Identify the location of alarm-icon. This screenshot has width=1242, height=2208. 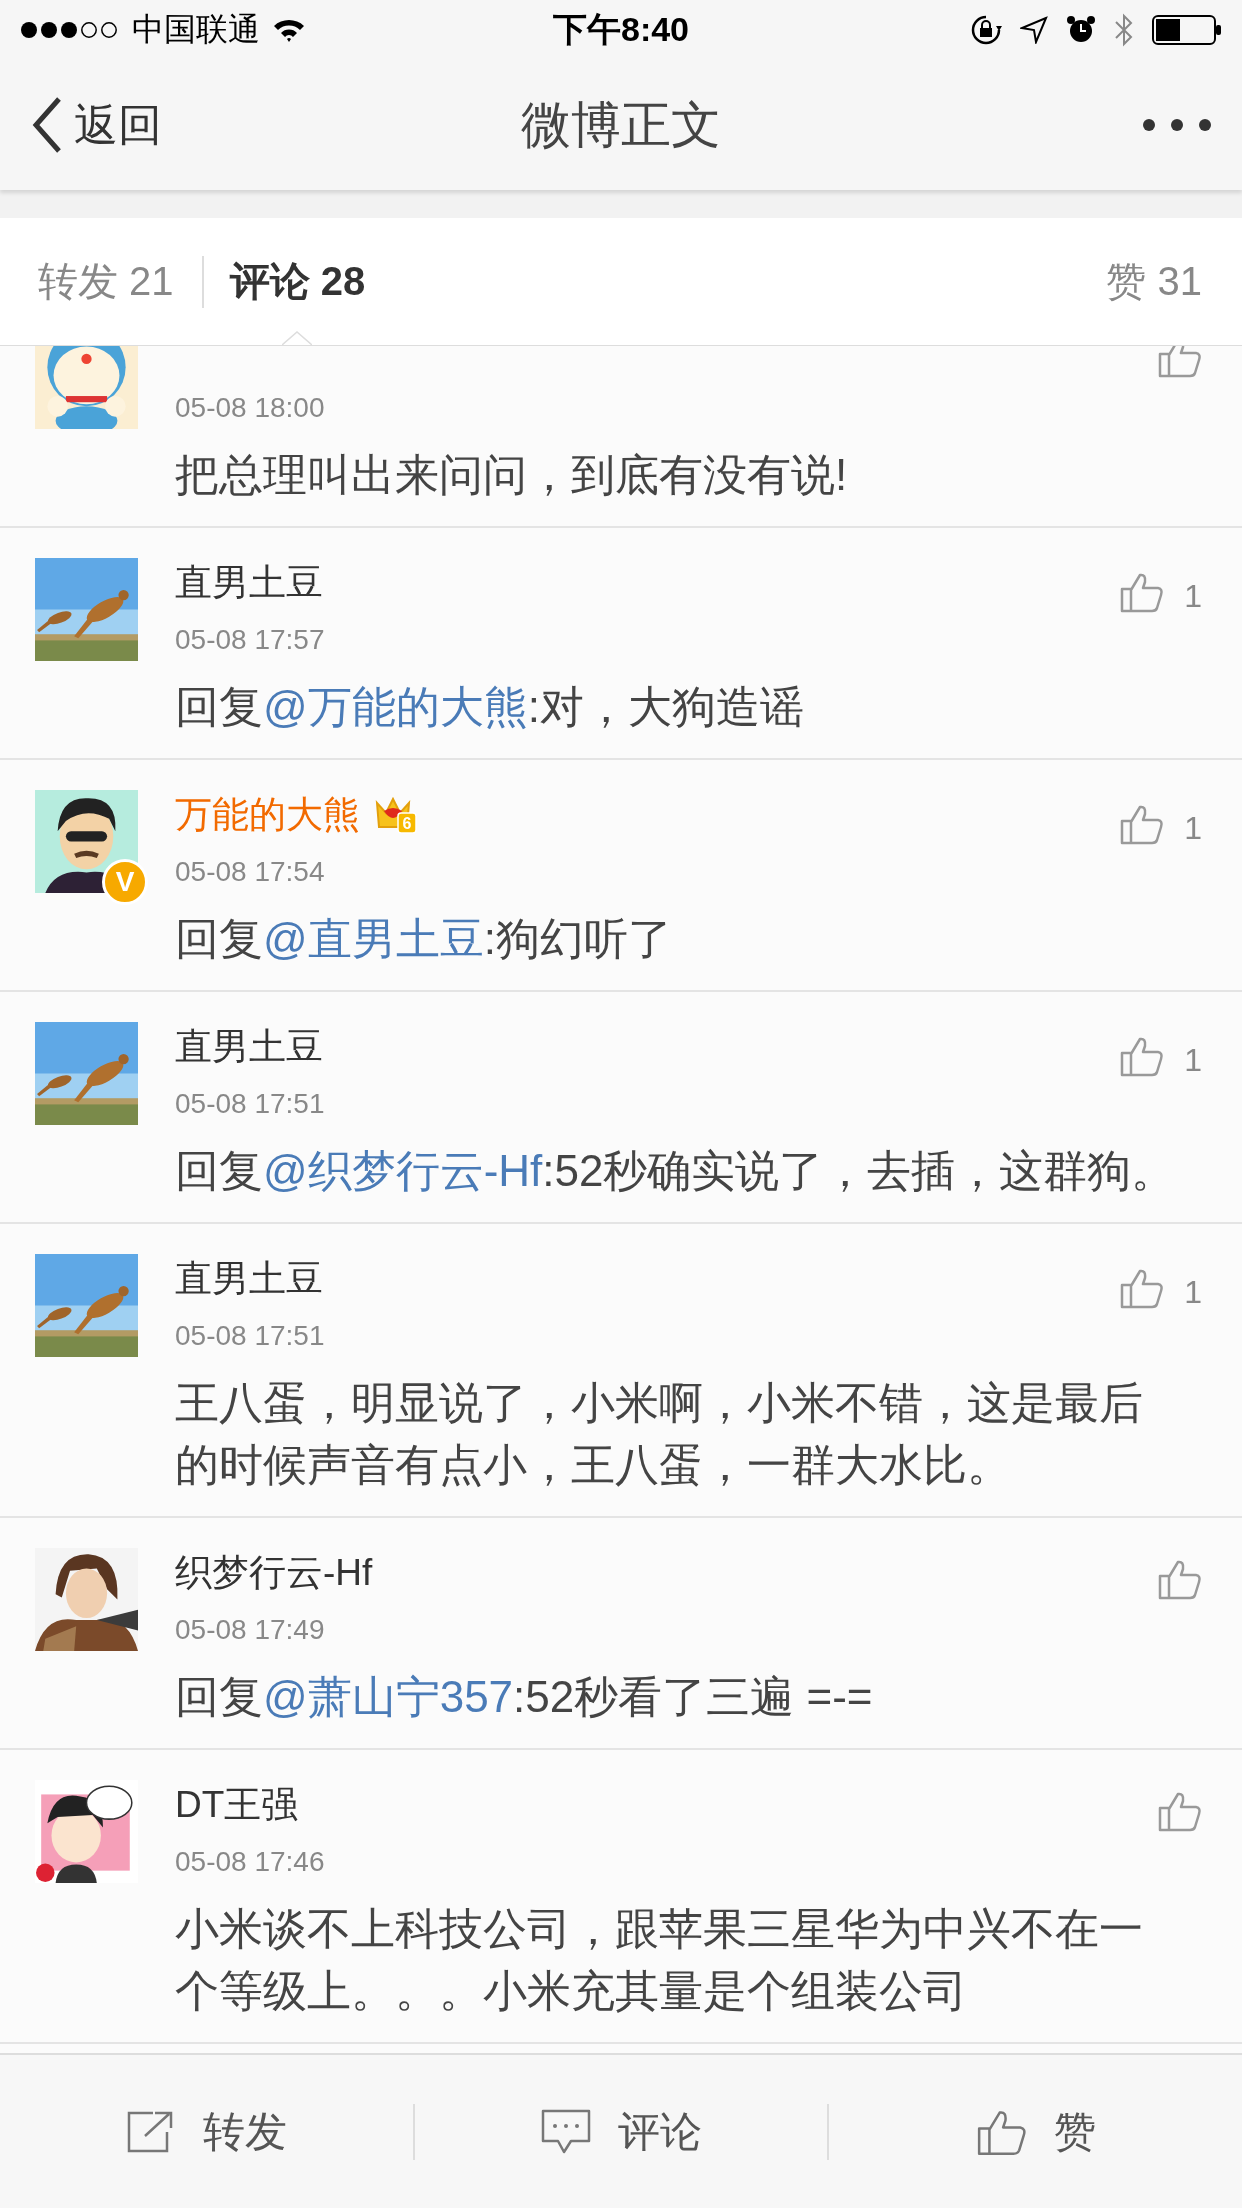
(1081, 30).